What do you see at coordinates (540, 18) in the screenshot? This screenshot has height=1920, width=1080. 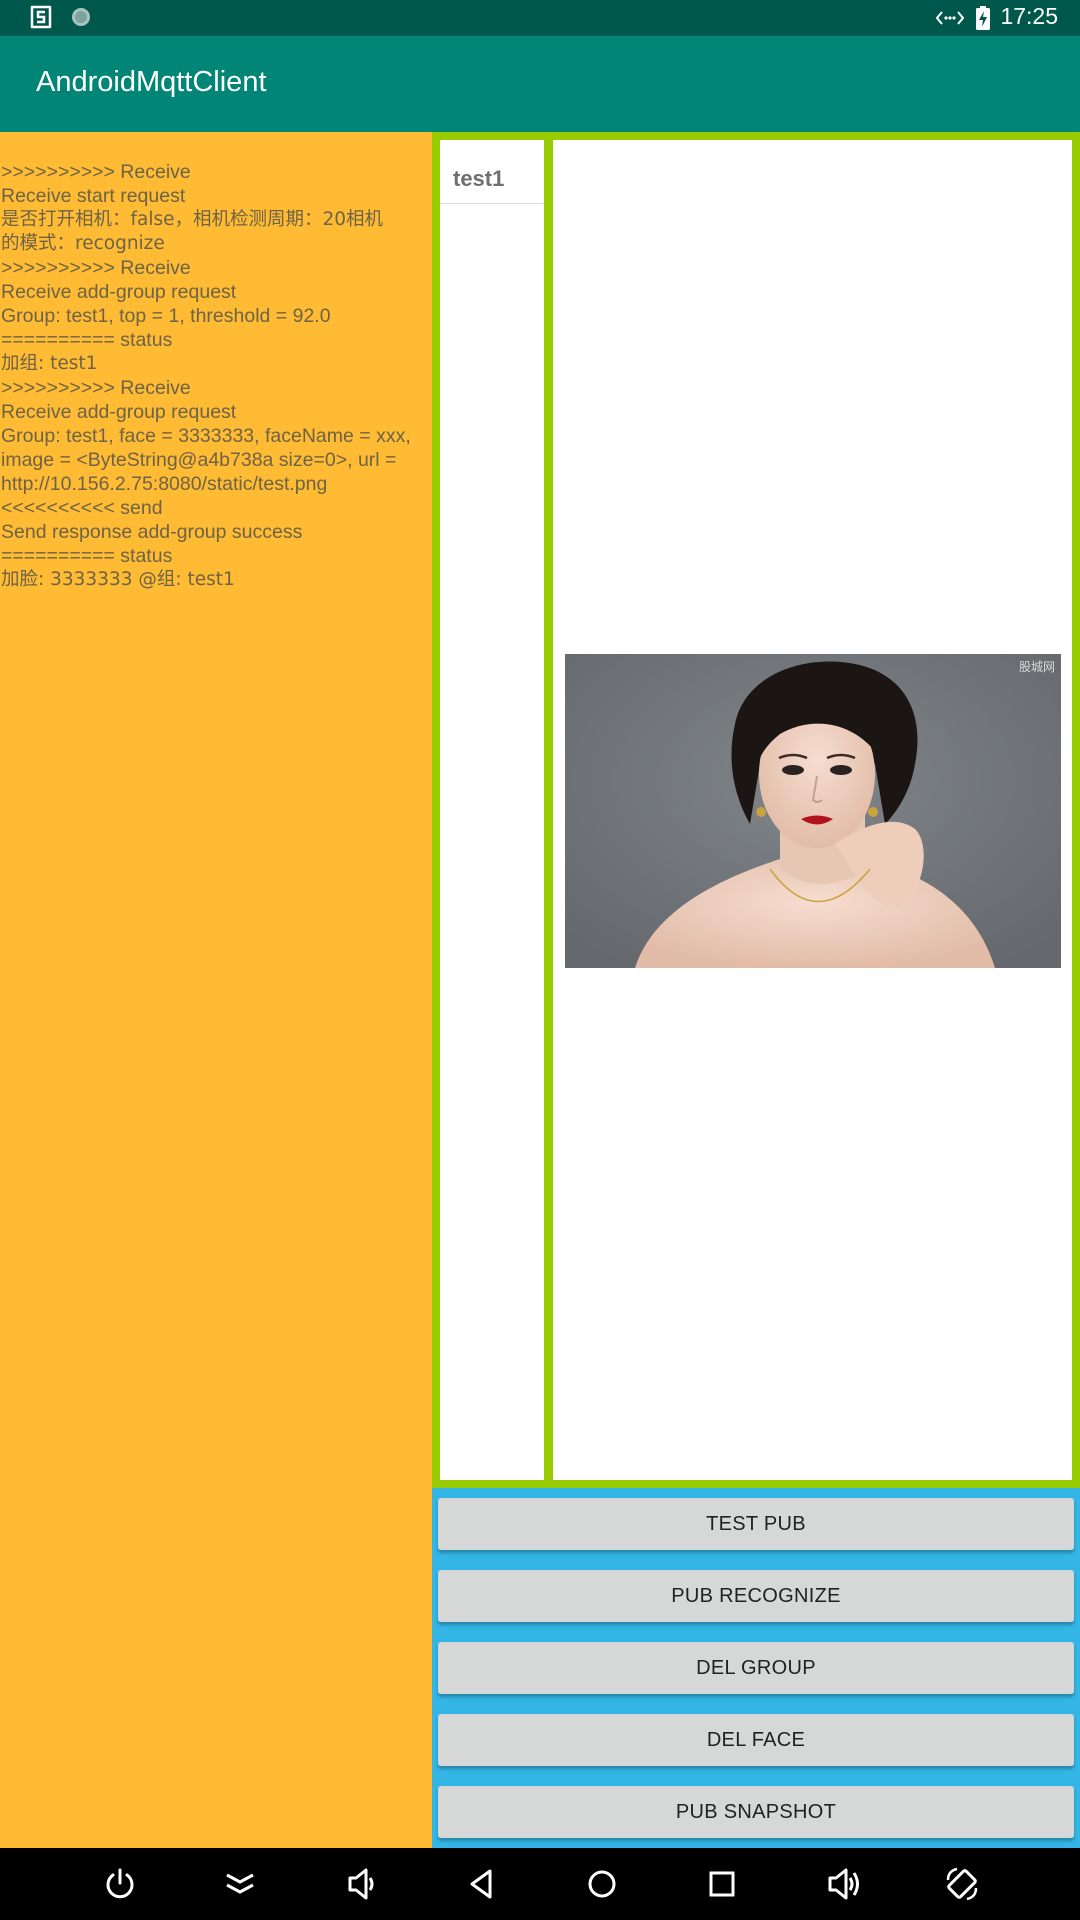 I see `status-bar: 17:25` at bounding box center [540, 18].